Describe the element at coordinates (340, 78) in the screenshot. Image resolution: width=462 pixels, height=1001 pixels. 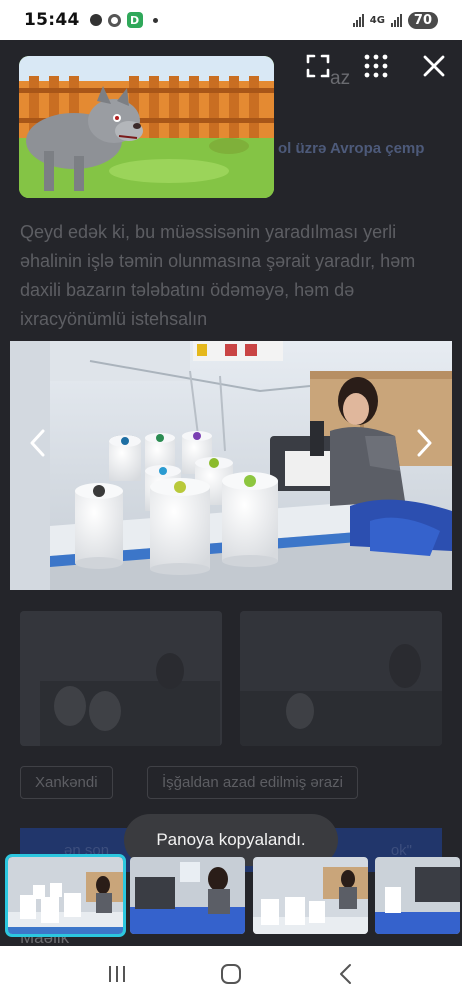
I see `language-label: az` at that location.